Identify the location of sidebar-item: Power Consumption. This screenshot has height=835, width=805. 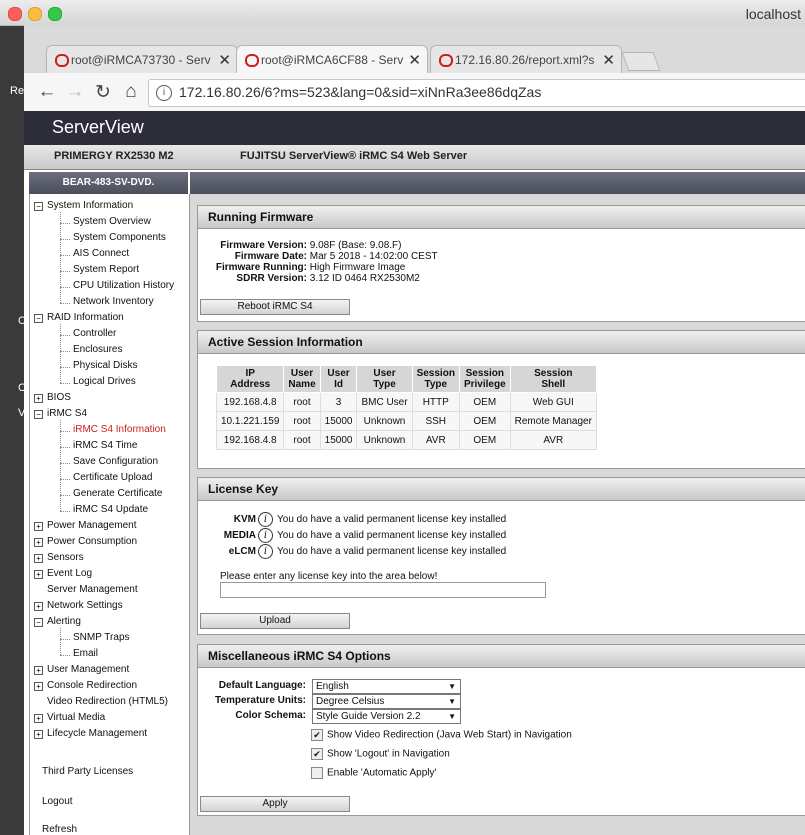
(92, 541).